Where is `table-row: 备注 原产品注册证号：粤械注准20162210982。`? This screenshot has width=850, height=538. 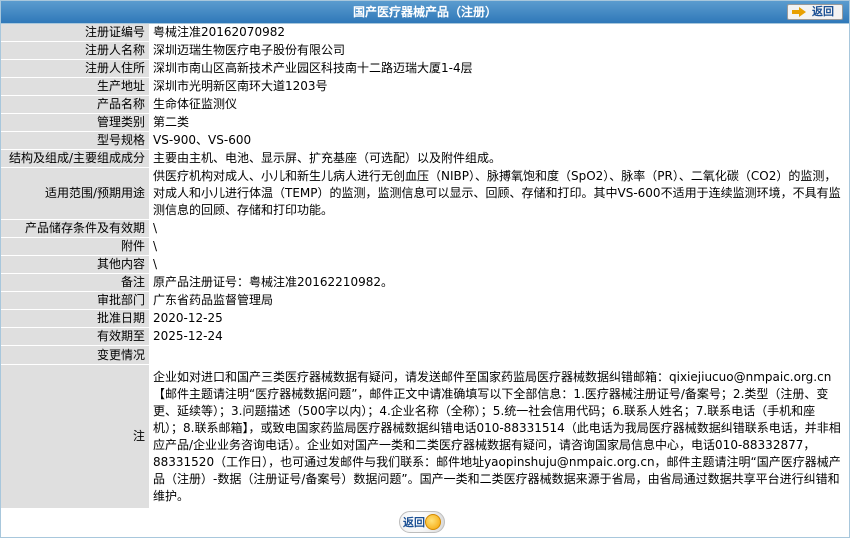 table-row: 备注 原产品注册证号：粤械注准20162210982。 is located at coordinates (425, 282).